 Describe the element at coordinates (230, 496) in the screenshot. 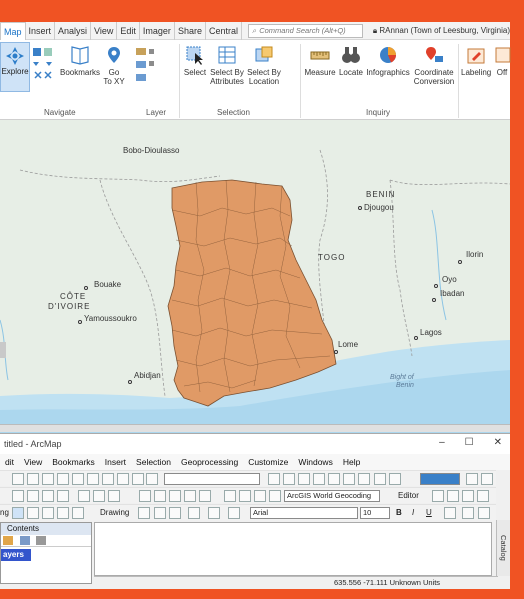

I see `hyperlink-icon` at that location.